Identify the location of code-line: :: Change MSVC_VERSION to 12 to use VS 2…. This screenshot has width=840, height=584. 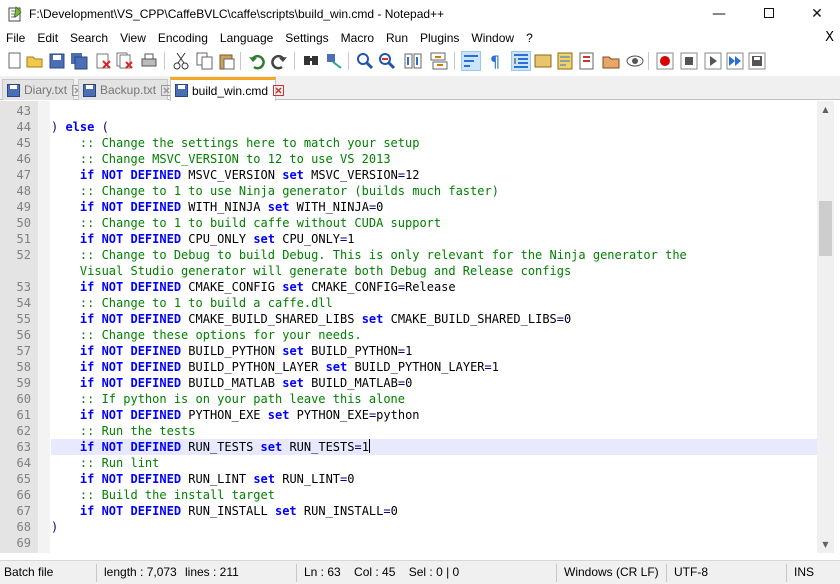
(221, 159).